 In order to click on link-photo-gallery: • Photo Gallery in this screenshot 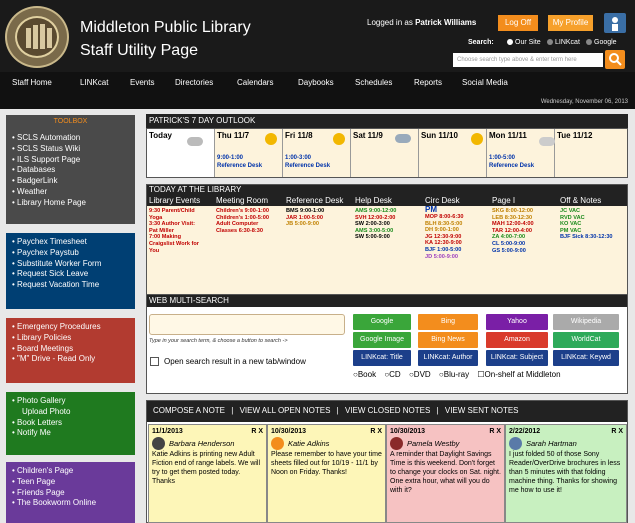, I will do `click(70, 401)`.